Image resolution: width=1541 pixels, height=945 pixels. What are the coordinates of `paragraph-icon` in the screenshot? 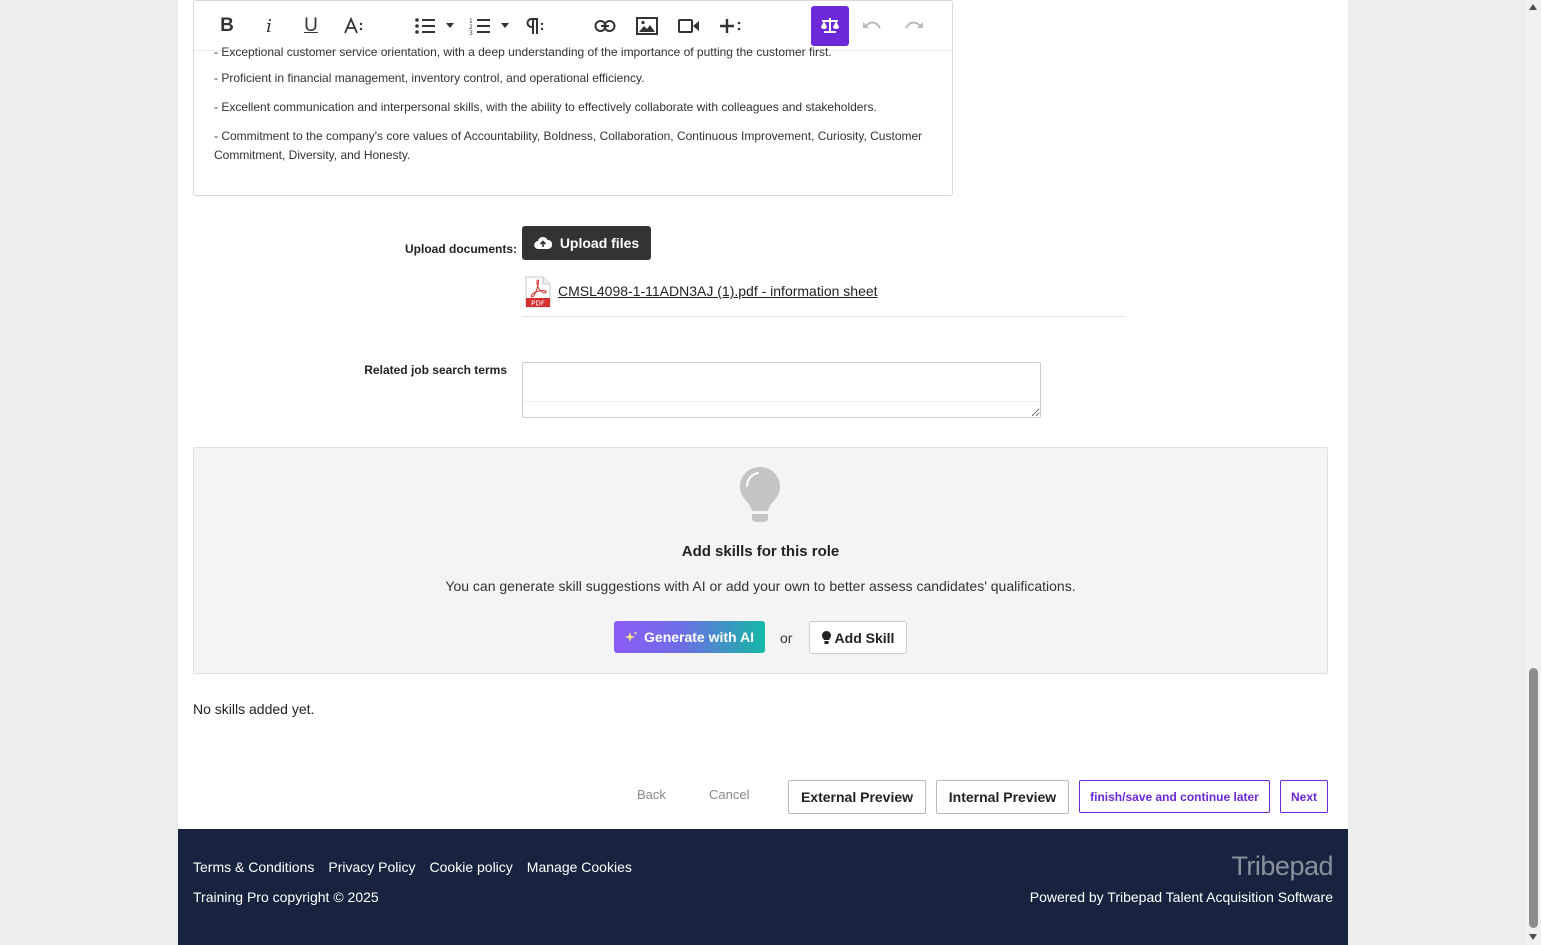 It's located at (535, 26).